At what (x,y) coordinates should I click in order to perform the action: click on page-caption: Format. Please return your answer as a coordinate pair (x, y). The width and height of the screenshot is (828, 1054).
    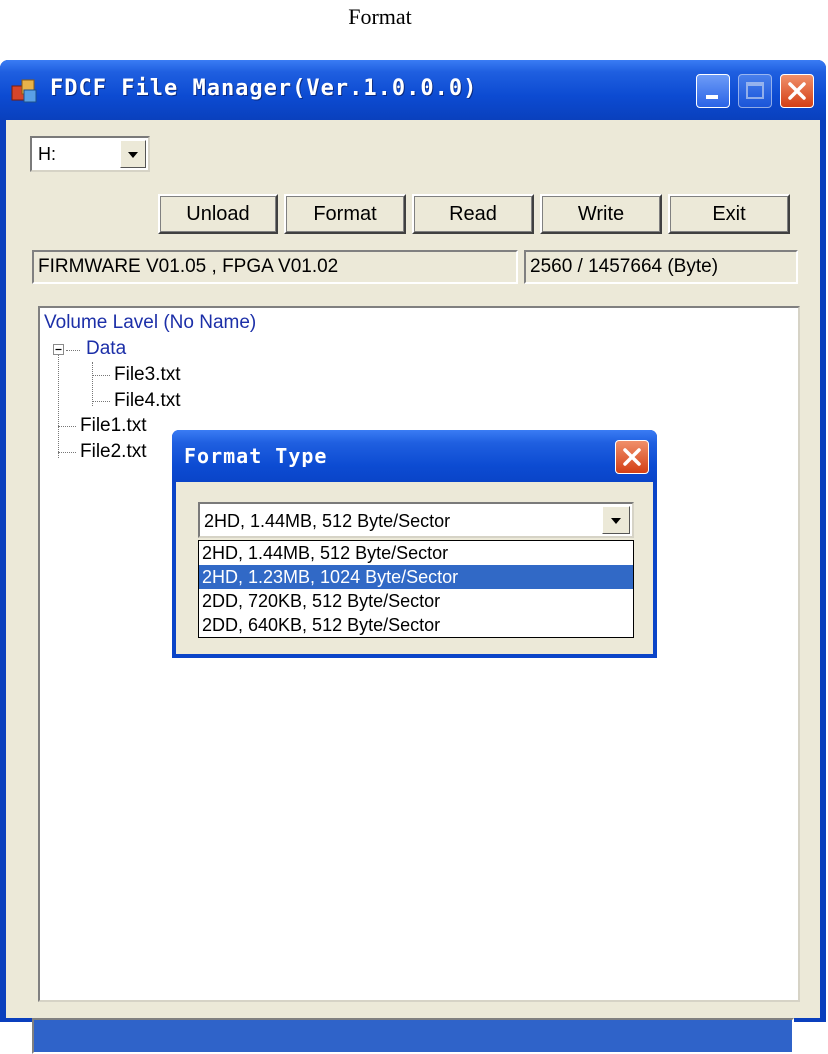
    Looking at the image, I should click on (380, 16).